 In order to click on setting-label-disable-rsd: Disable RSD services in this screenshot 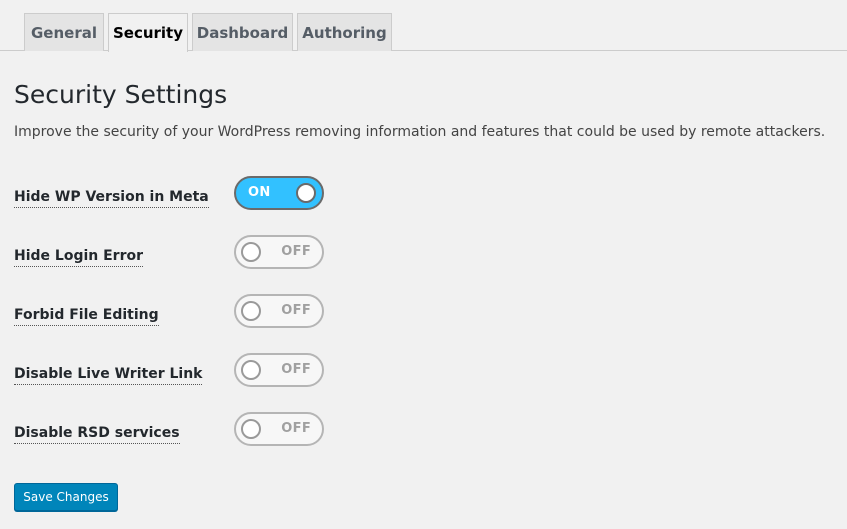, I will do `click(97, 434)`.